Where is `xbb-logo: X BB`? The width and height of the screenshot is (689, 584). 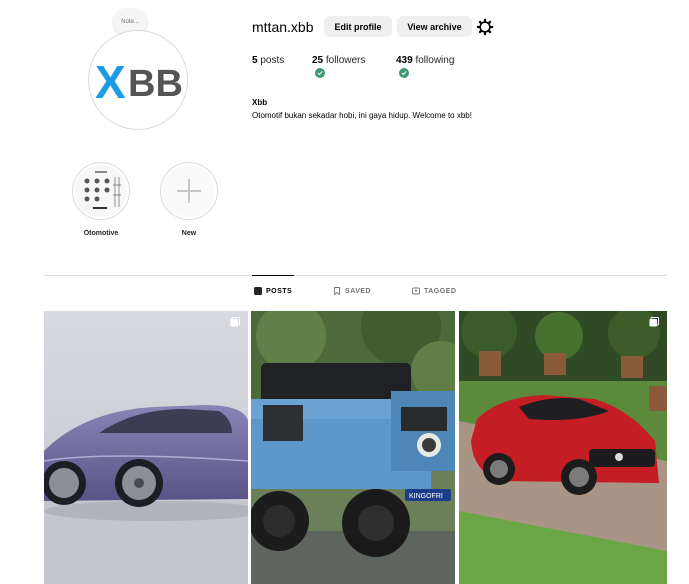 xbb-logo: X BB is located at coordinates (139, 82).